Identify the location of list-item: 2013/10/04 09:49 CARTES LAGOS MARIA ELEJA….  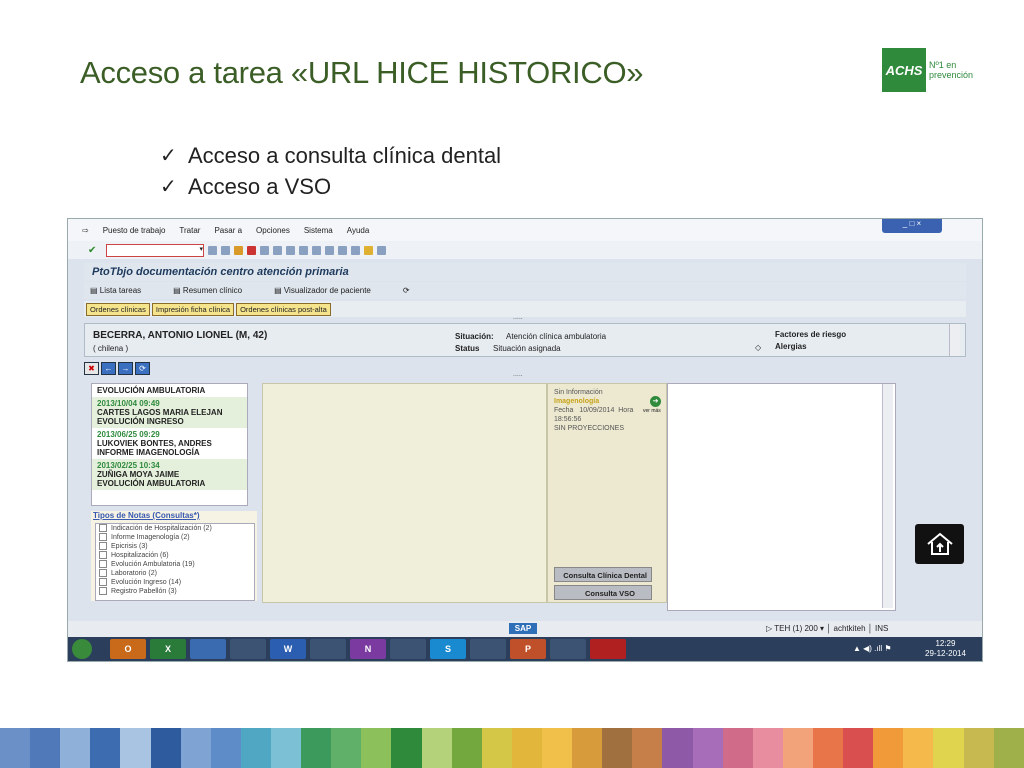
(169, 412).